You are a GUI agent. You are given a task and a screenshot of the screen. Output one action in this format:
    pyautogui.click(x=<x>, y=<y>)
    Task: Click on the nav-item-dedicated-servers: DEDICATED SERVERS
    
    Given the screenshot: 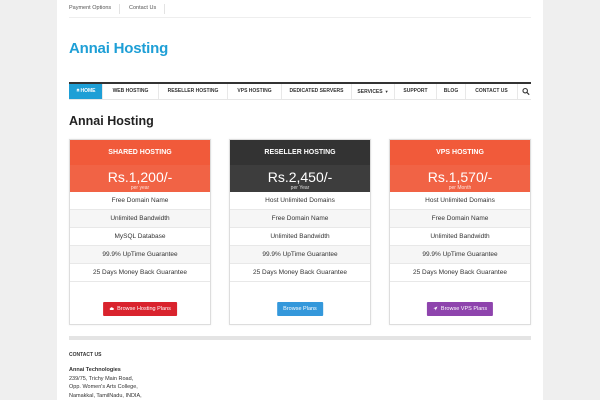 What is the action you would take?
    pyautogui.click(x=317, y=91)
    